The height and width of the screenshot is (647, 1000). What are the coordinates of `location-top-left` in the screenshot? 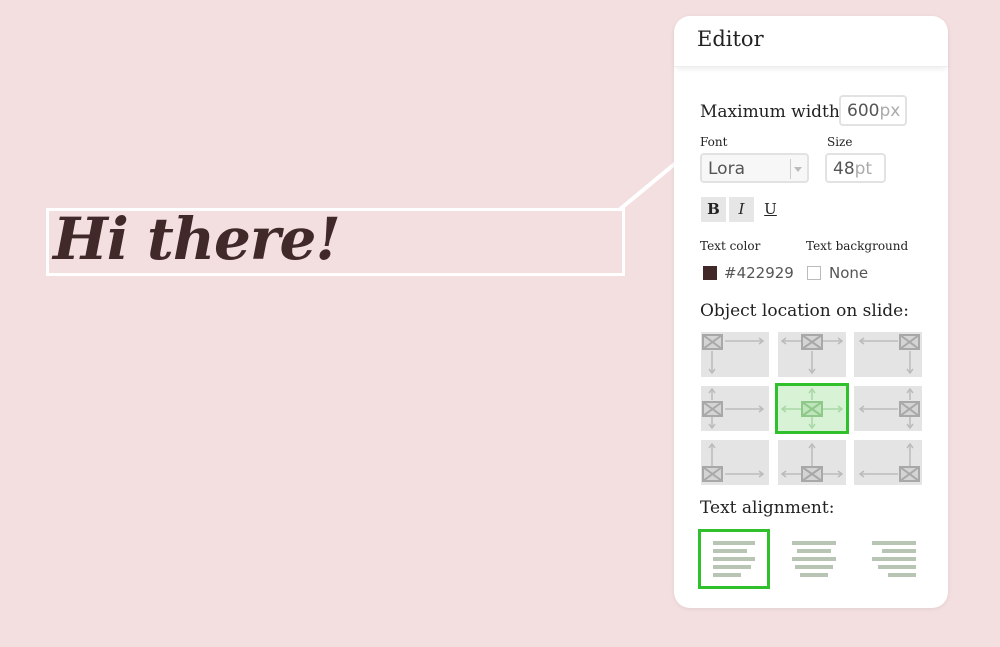 It's located at (735, 354).